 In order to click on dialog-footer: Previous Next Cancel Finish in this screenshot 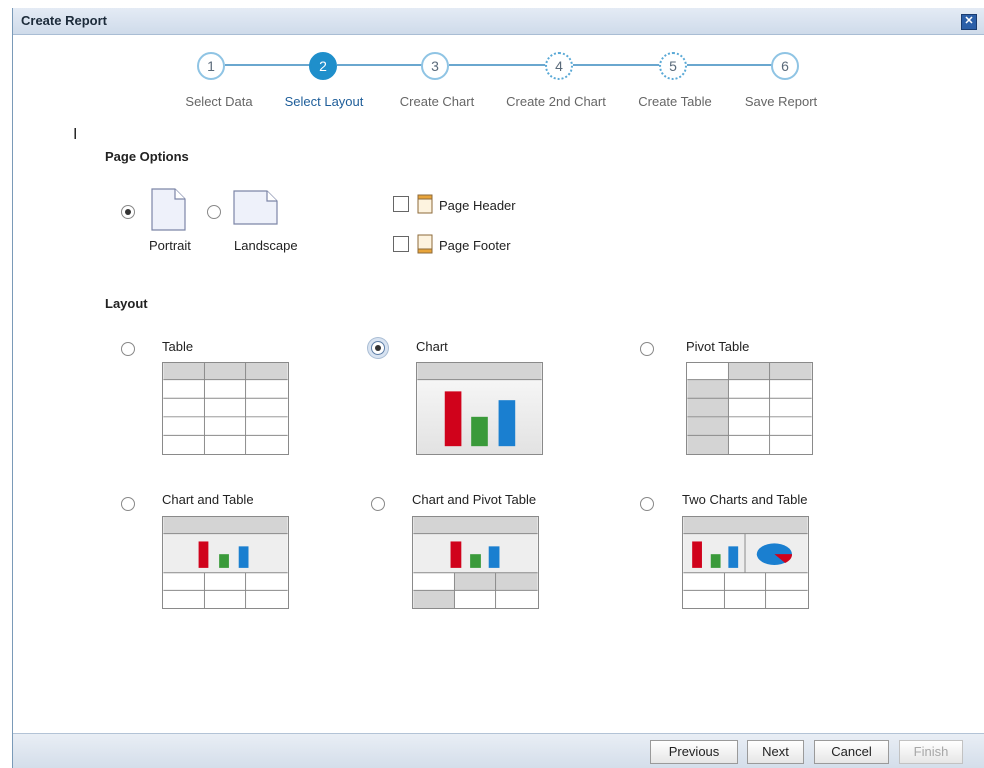, I will do `click(498, 750)`.